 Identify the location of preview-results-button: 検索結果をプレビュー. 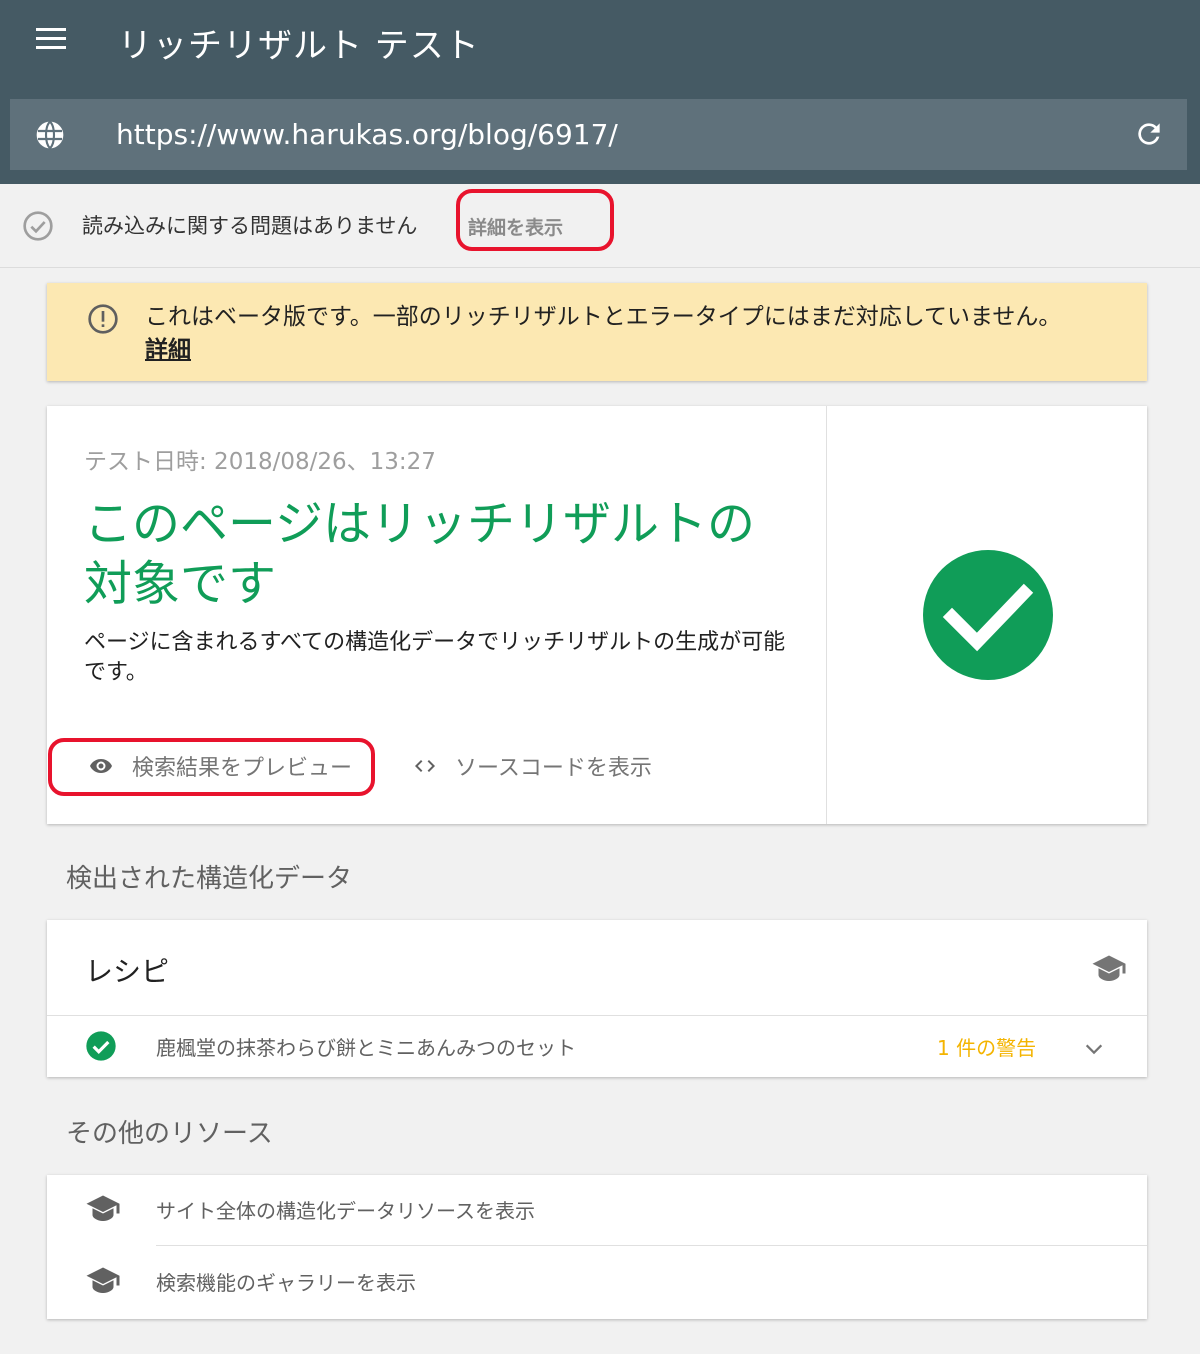
(218, 766).